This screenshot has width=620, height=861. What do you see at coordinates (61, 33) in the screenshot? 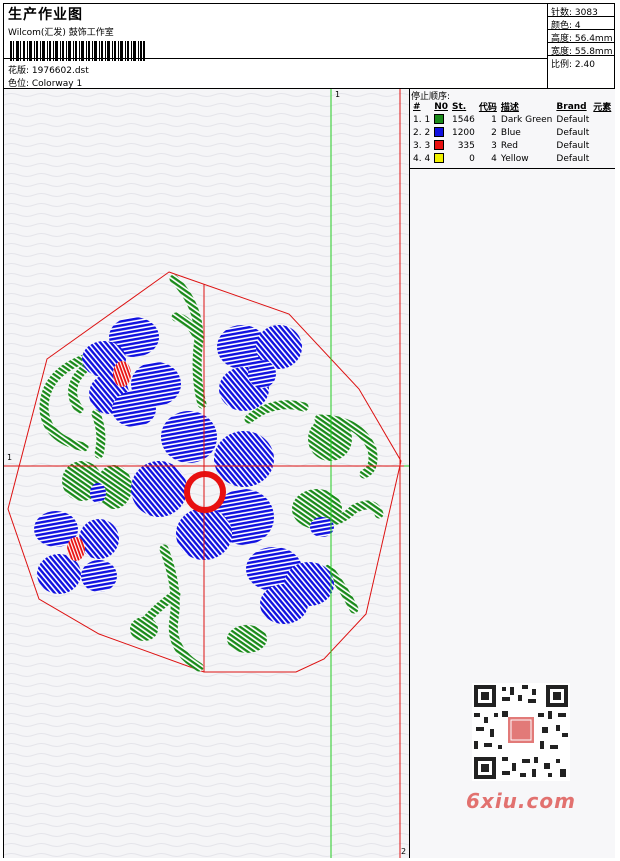
I see `company-name: Wilcom(汇发) 鼓饰工作室` at bounding box center [61, 33].